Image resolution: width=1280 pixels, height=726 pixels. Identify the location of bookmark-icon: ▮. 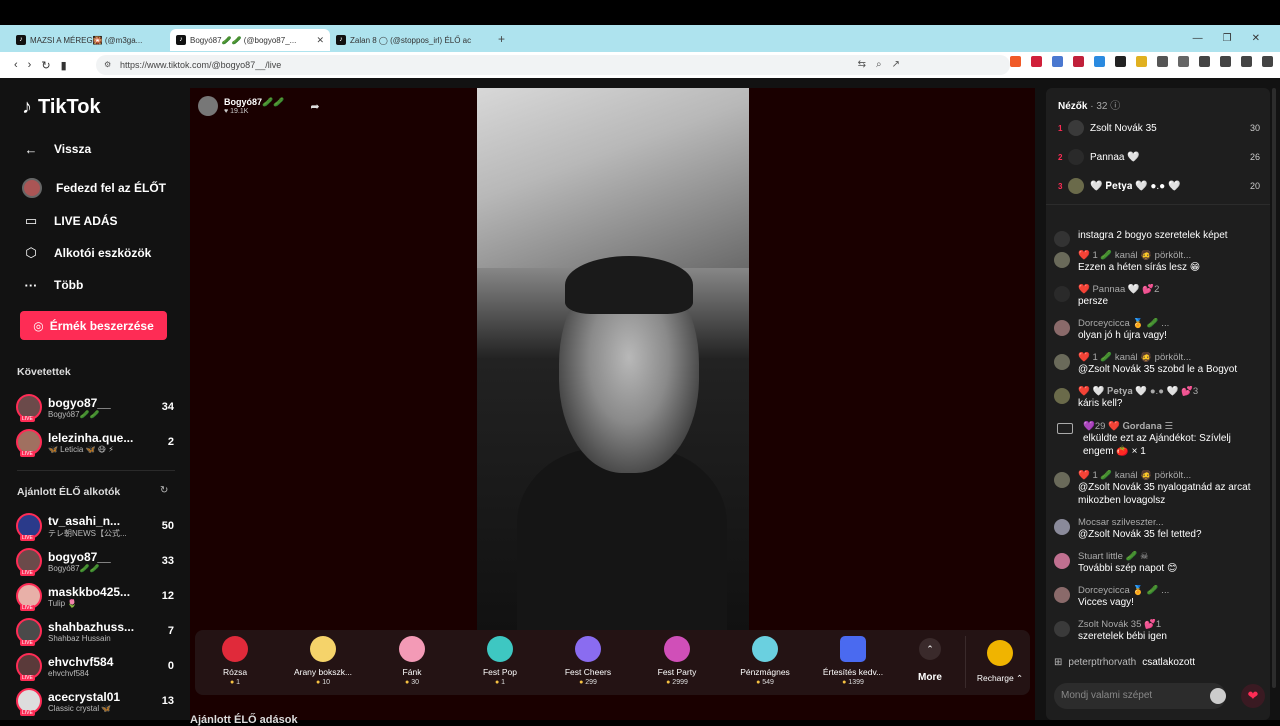
(64, 65).